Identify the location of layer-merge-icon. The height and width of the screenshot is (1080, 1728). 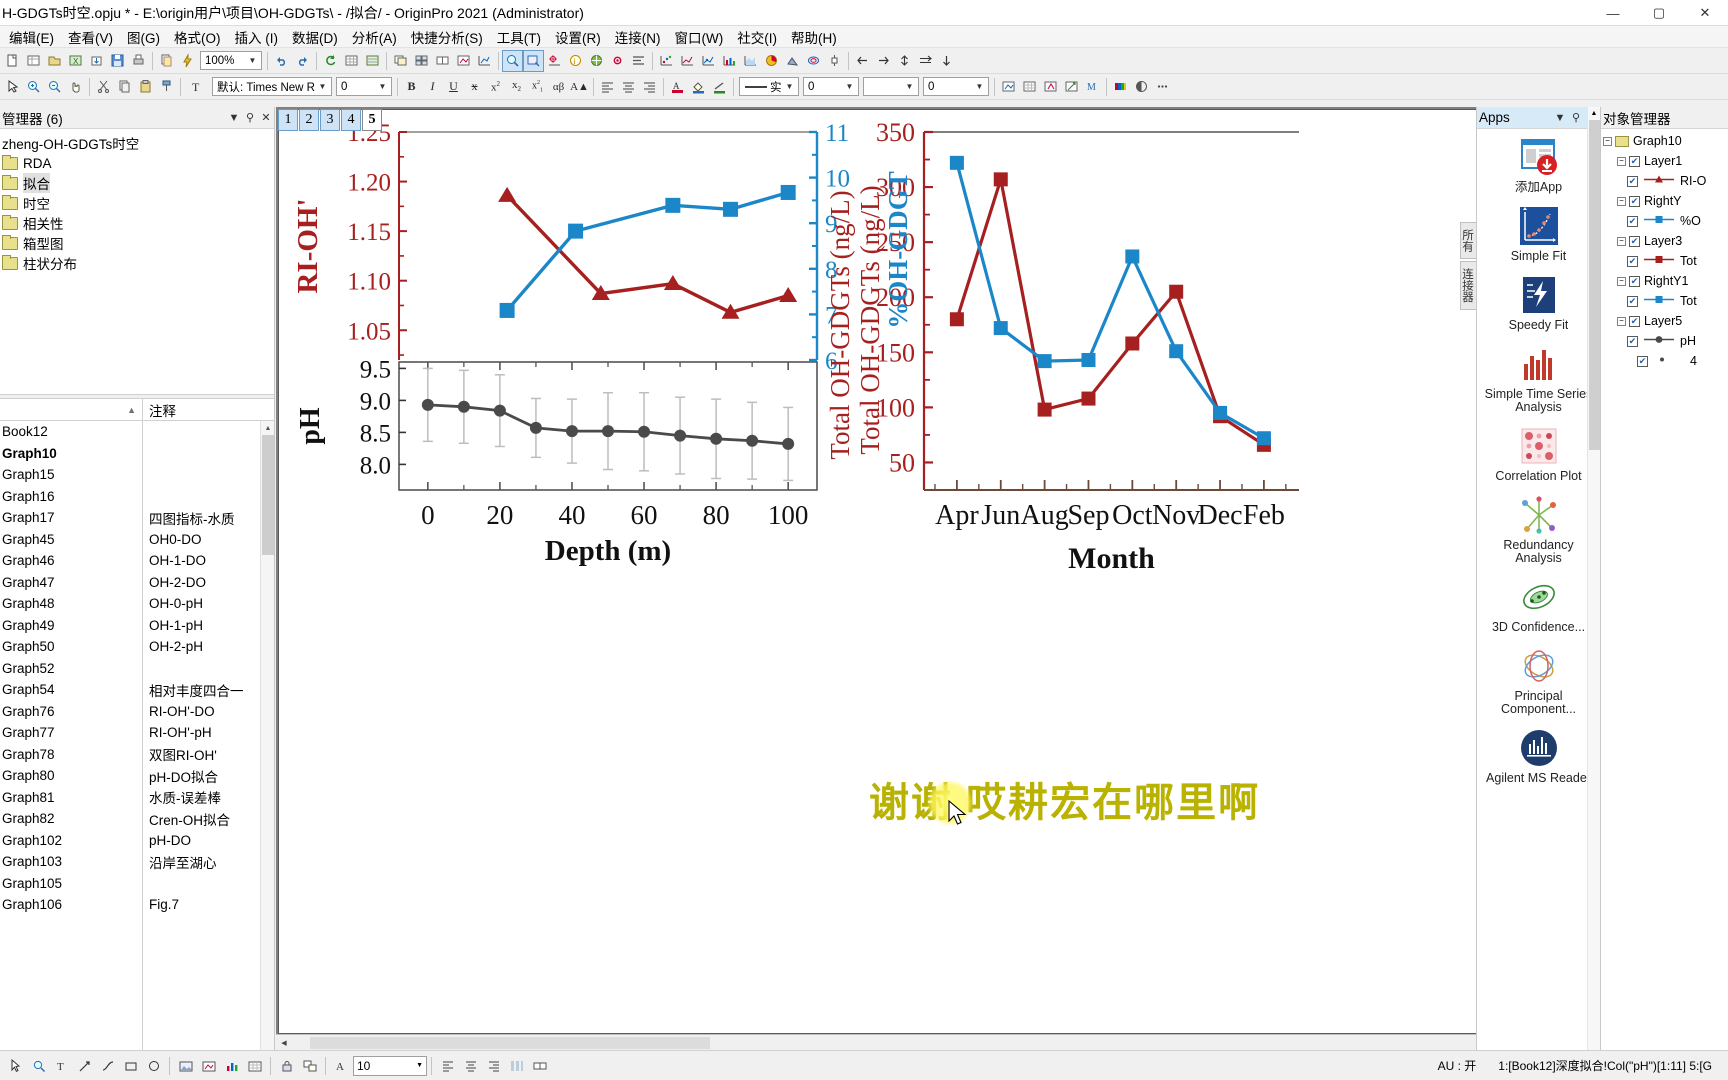
(442, 61).